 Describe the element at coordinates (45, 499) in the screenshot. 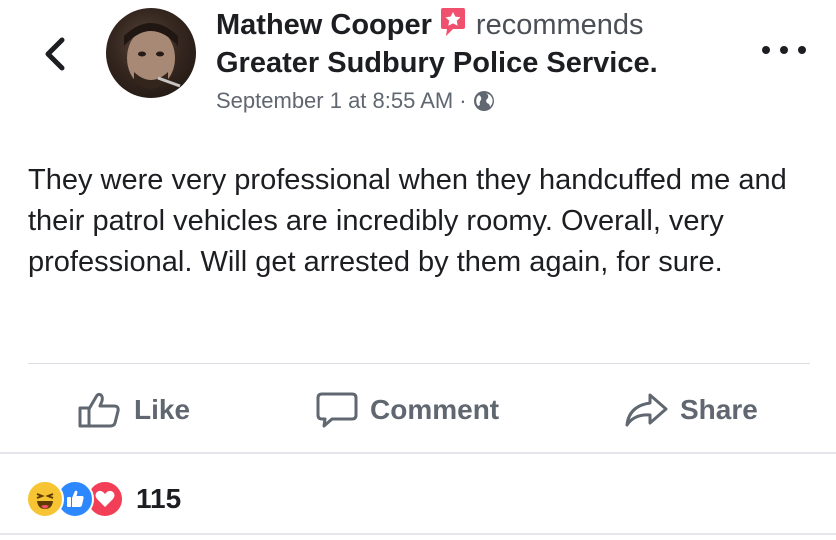

I see `haha-reaction-icon` at that location.